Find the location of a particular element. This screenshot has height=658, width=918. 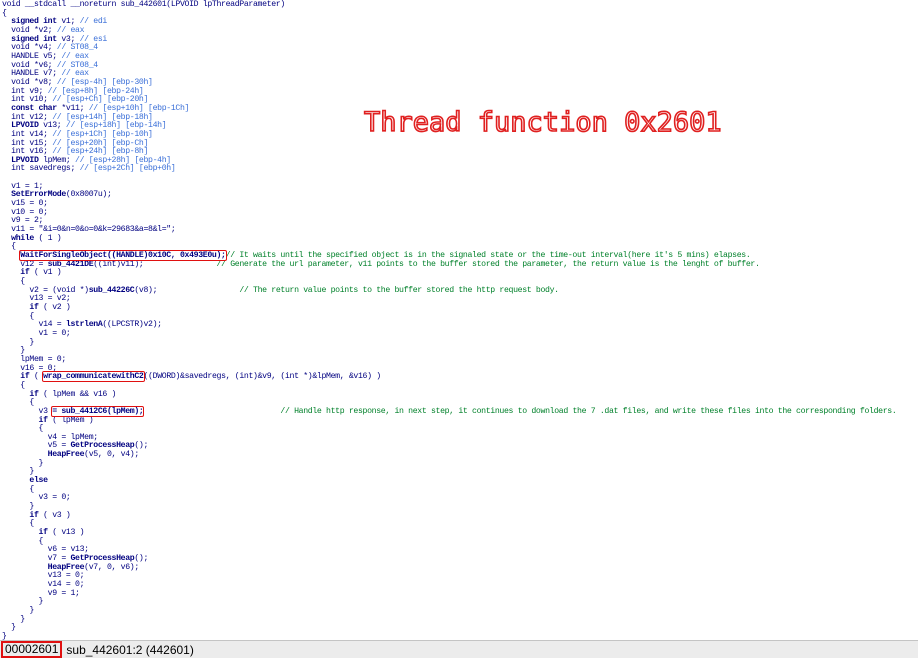

code-token: sub_44226C is located at coordinates (112, 290).